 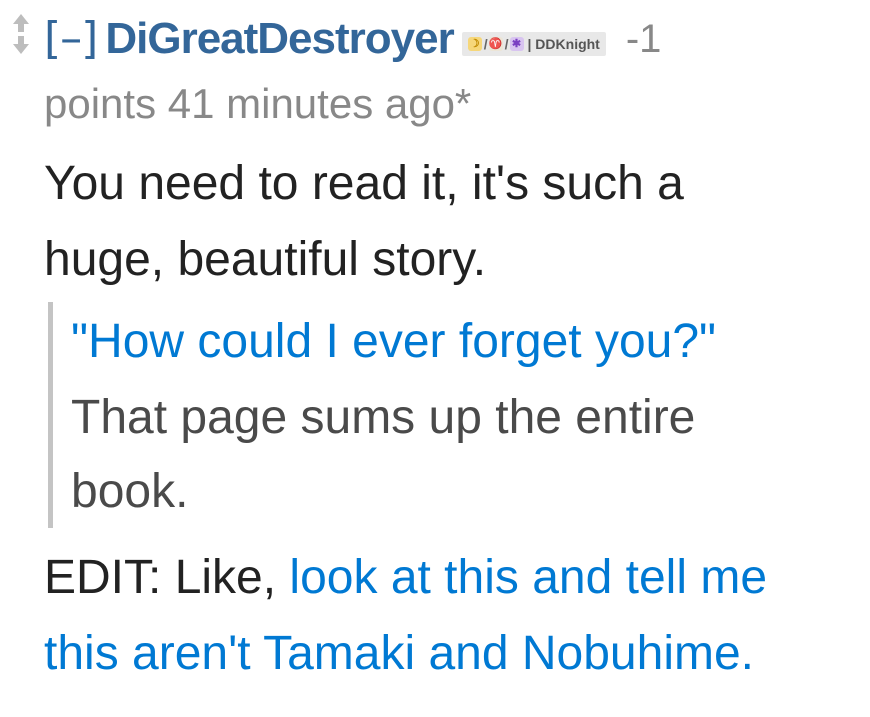 I want to click on upvote-arrow-icon, so click(x=21, y=23).